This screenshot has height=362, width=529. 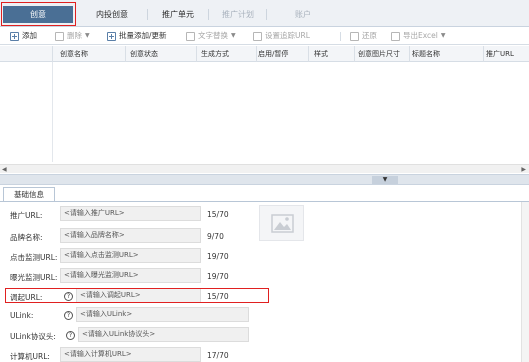 I want to click on set-tracking-url-button: 设置追踪URL, so click(x=281, y=36).